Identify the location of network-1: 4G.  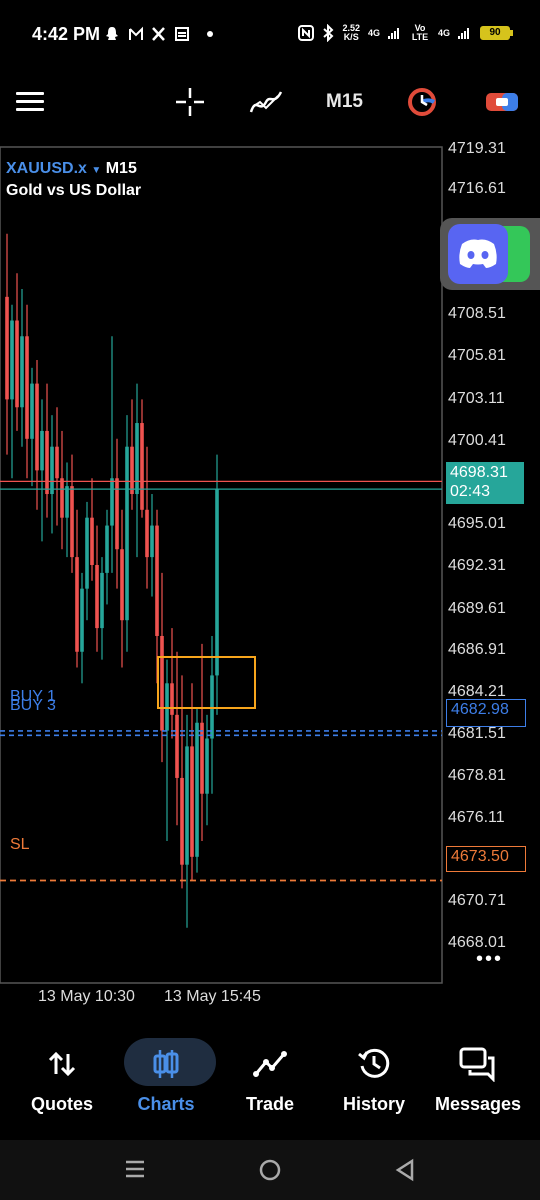
(373, 32).